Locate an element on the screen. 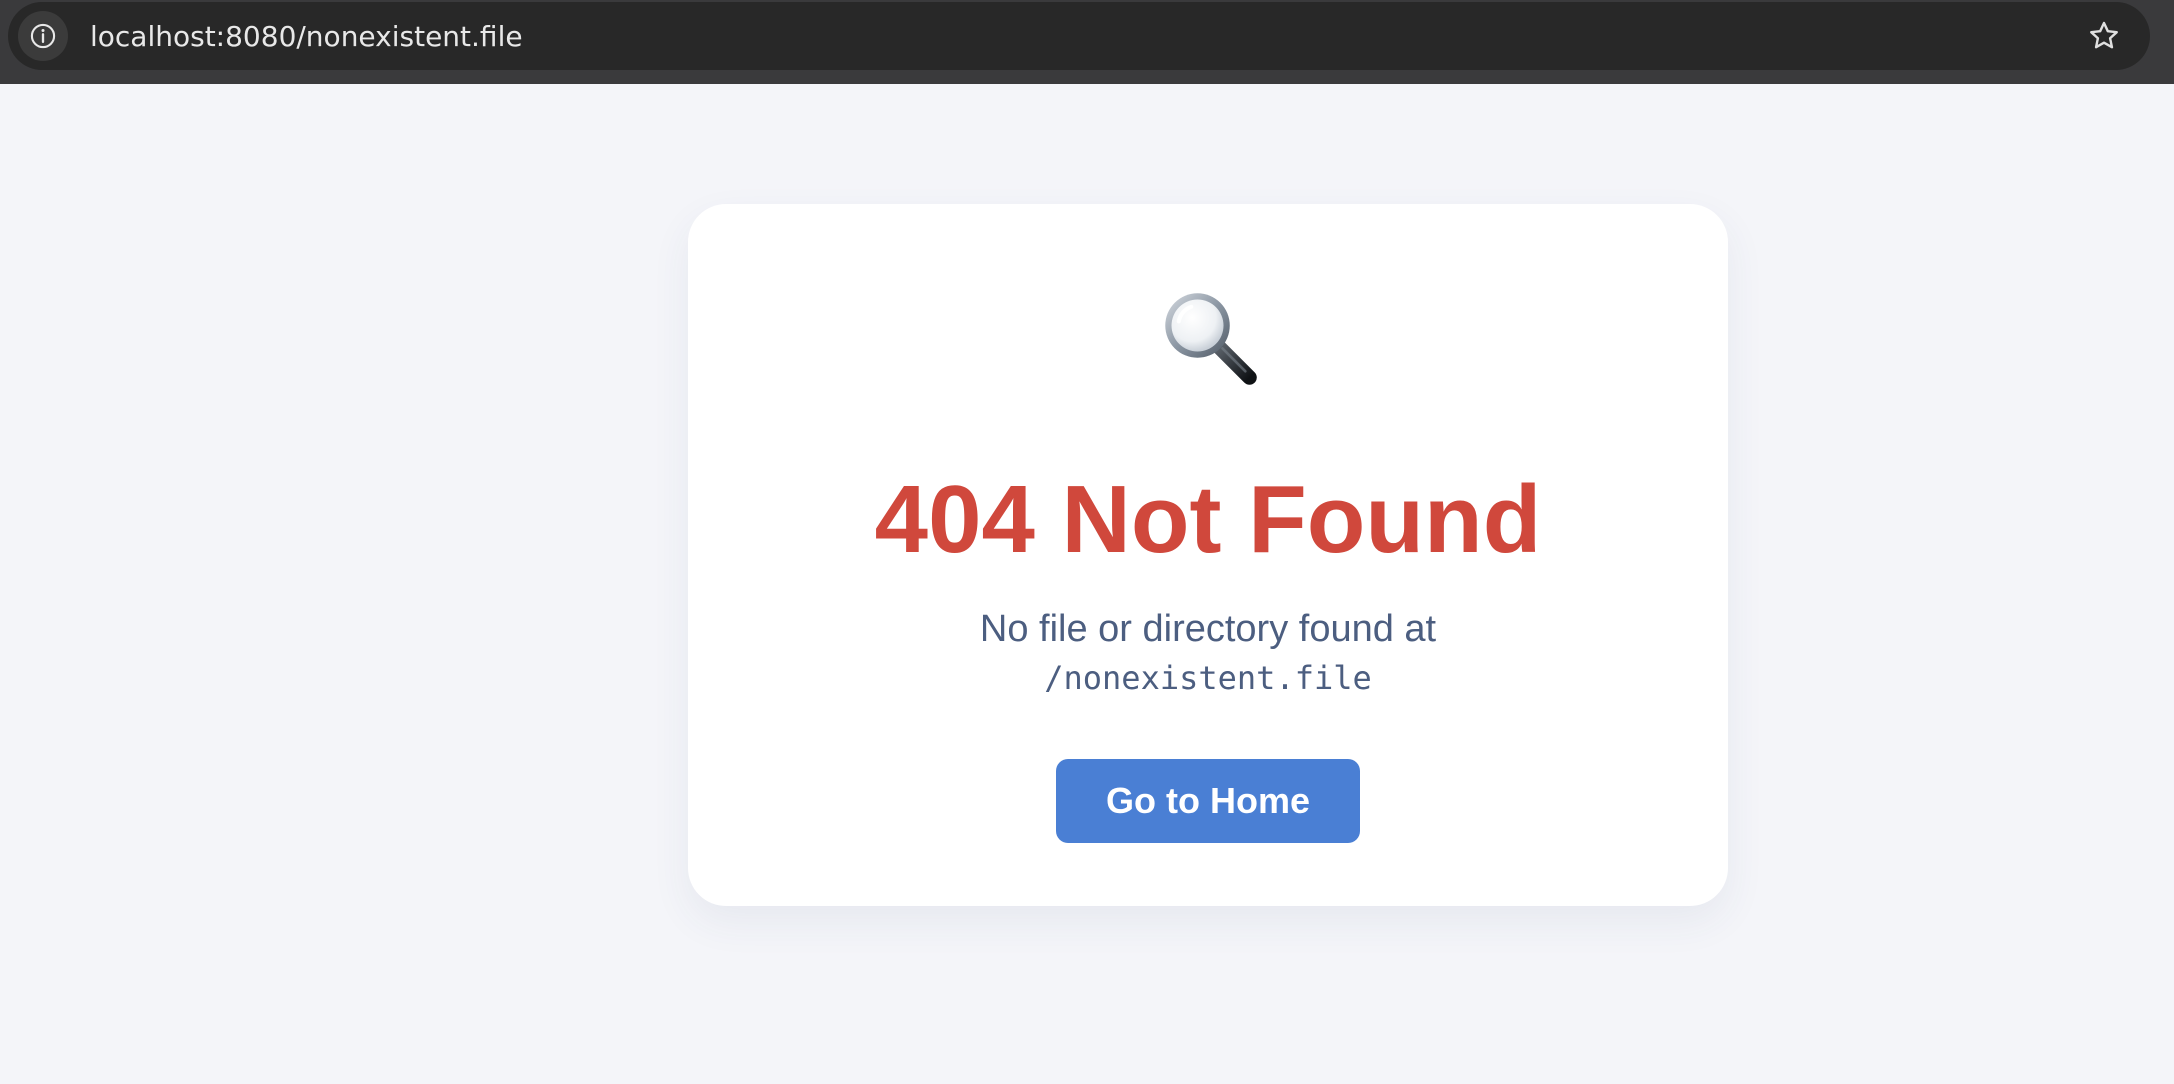 This screenshot has height=1084, width=2174. bookmark-button is located at coordinates (2104, 36).